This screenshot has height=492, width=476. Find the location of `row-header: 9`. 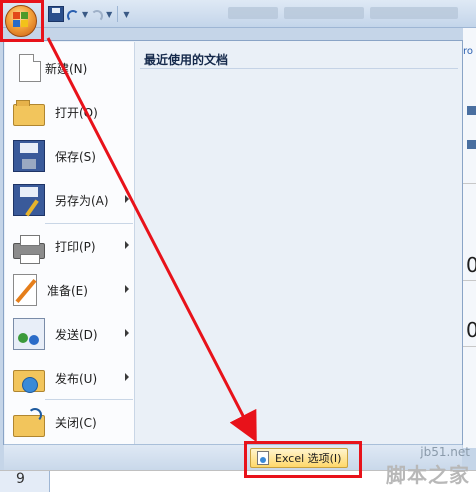

row-header: 9 is located at coordinates (25, 481).